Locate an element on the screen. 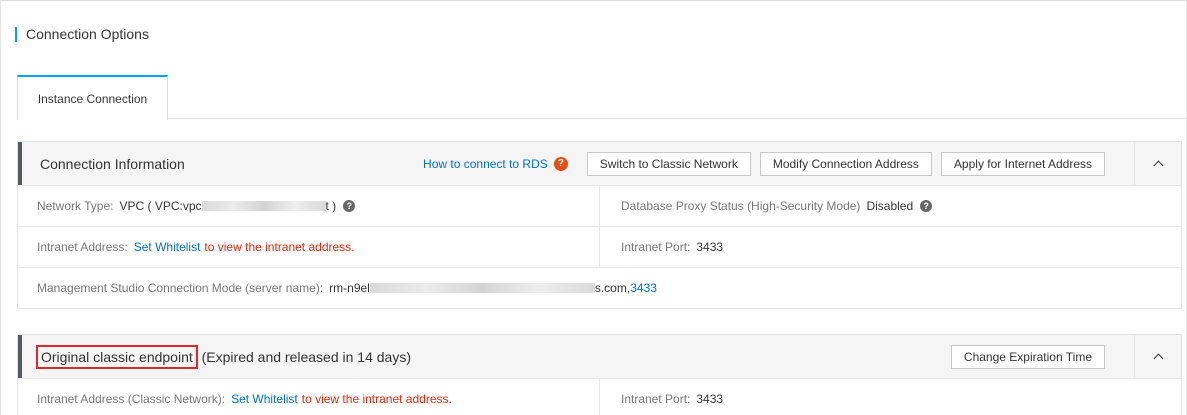  network-type-value: VPC ( VPC:vpc is located at coordinates (160, 206).